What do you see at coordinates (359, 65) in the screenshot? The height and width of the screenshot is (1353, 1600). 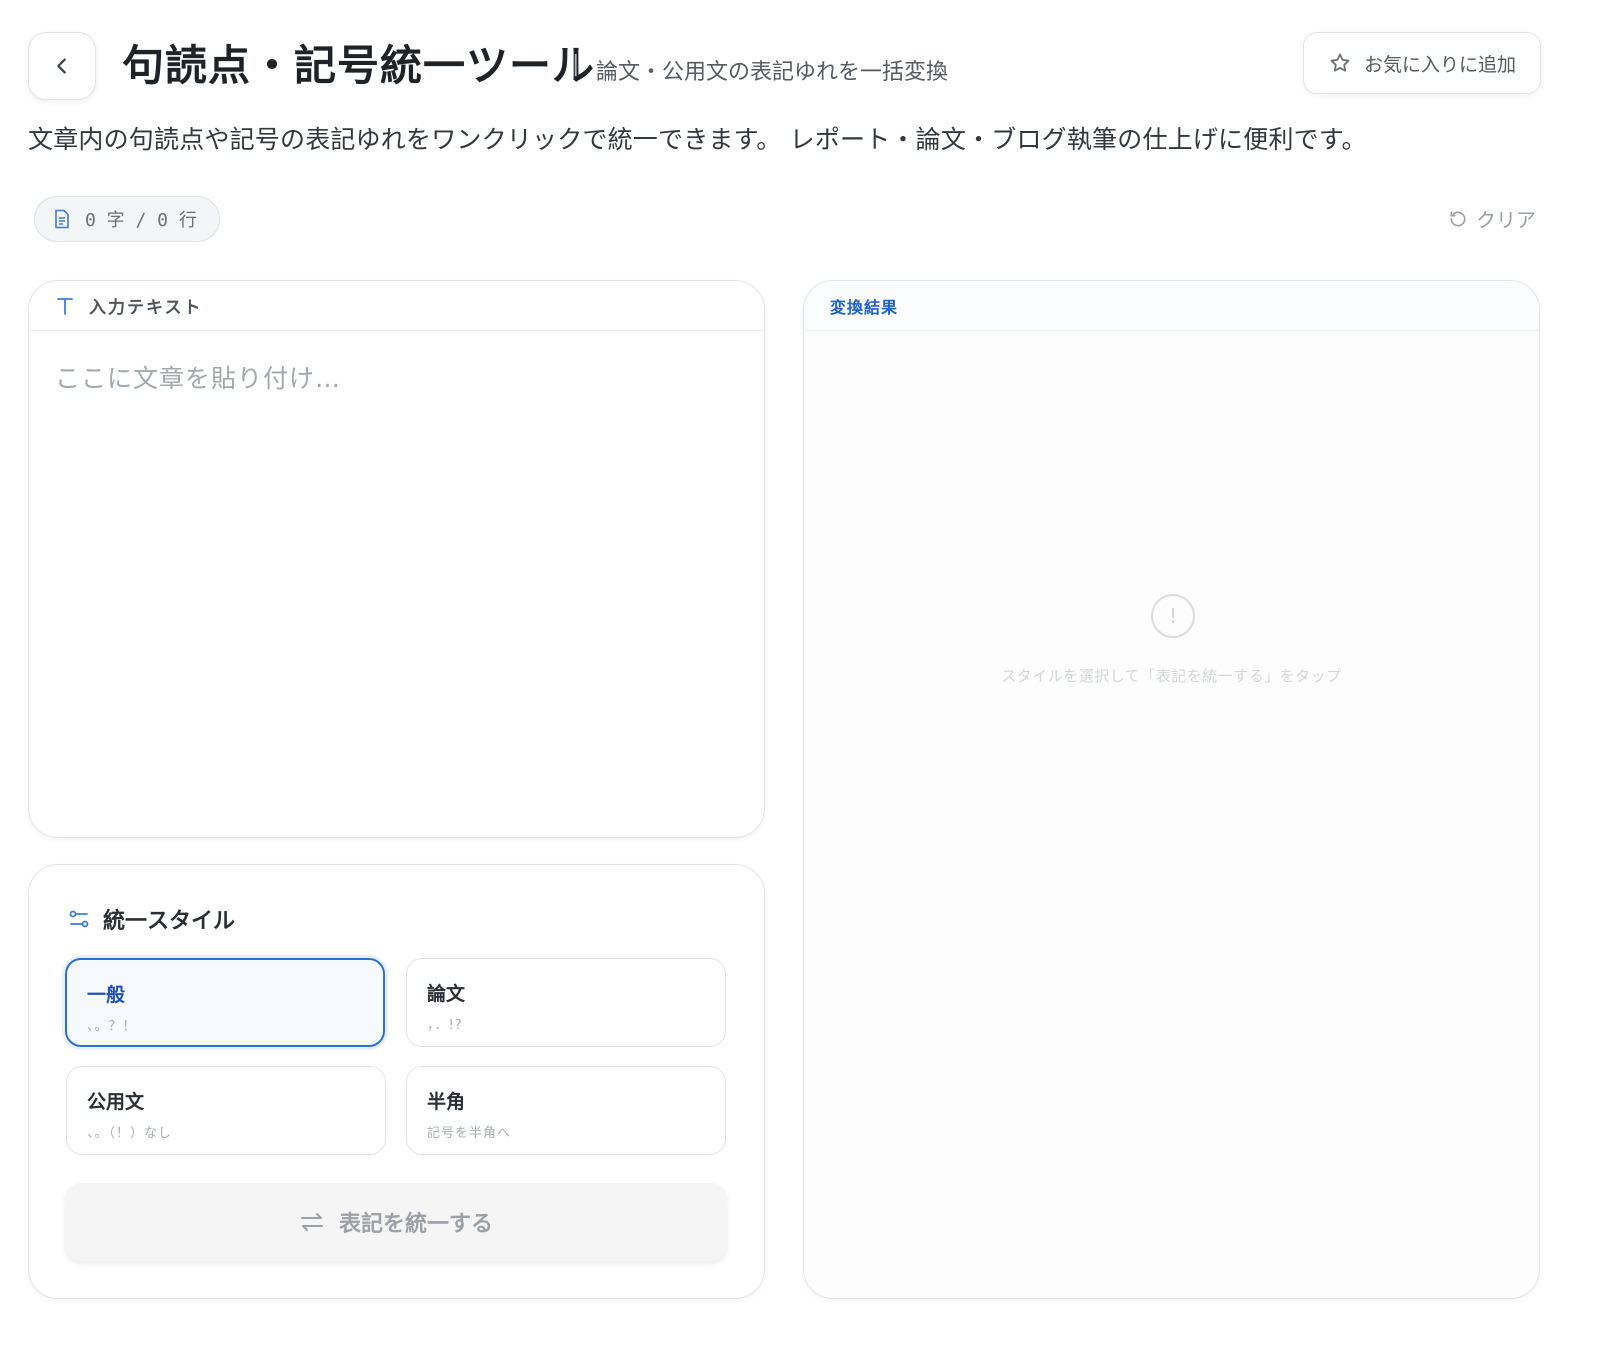 I see `page-title: 句読点・記号統一ツール` at bounding box center [359, 65].